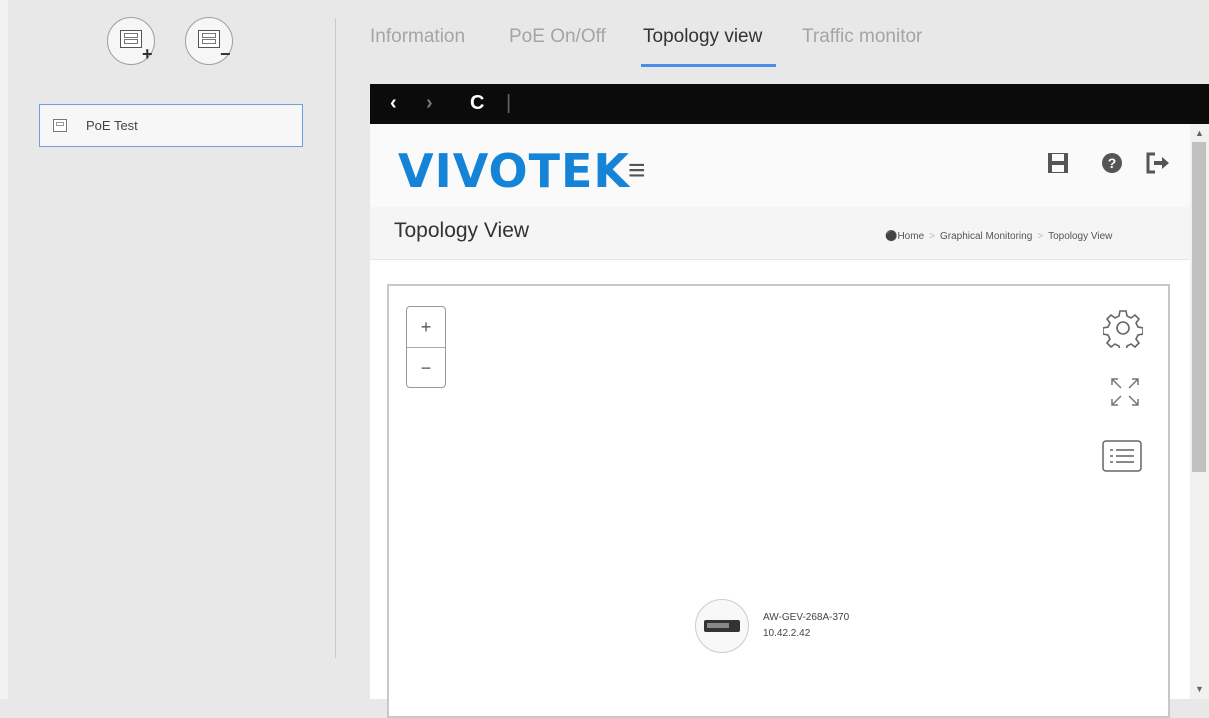  I want to click on switch-node, so click(722, 626).